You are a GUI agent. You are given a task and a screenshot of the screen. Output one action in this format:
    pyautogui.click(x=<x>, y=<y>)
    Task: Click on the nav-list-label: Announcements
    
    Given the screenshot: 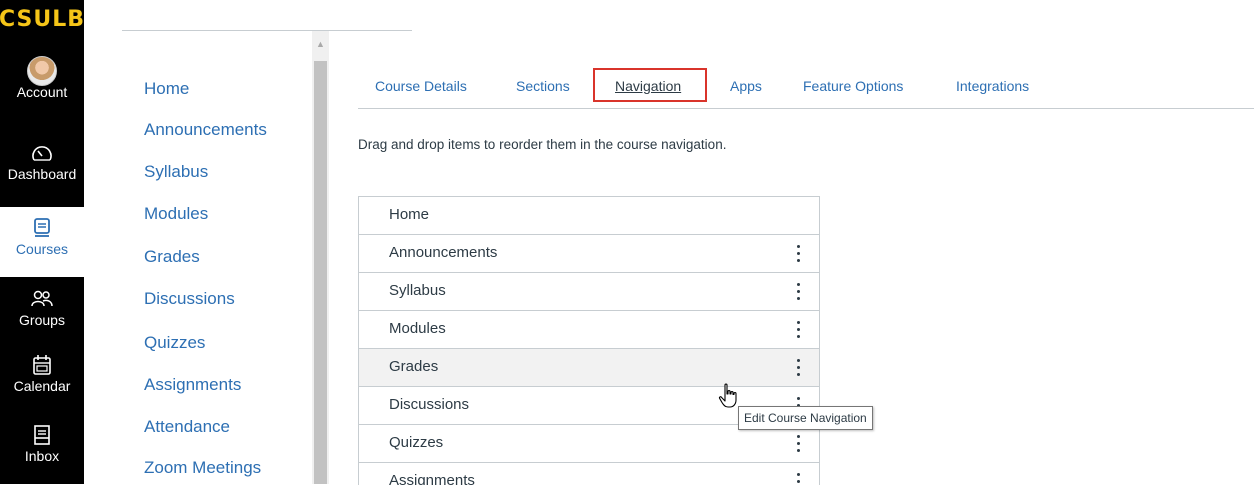 What is the action you would take?
    pyautogui.click(x=443, y=252)
    